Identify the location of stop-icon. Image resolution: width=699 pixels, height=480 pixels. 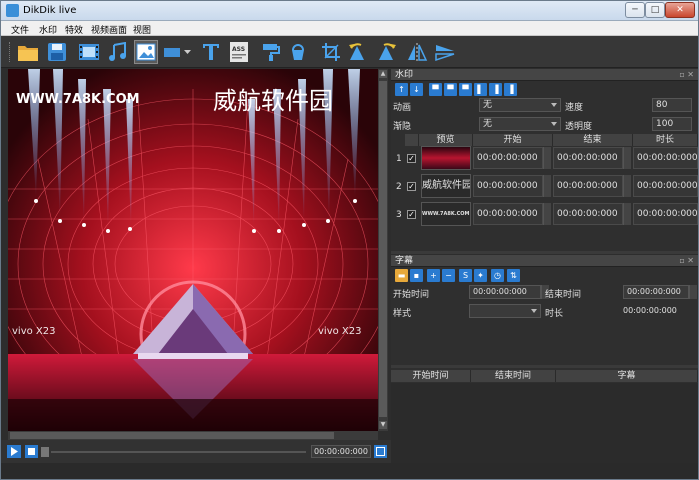
(31, 451).